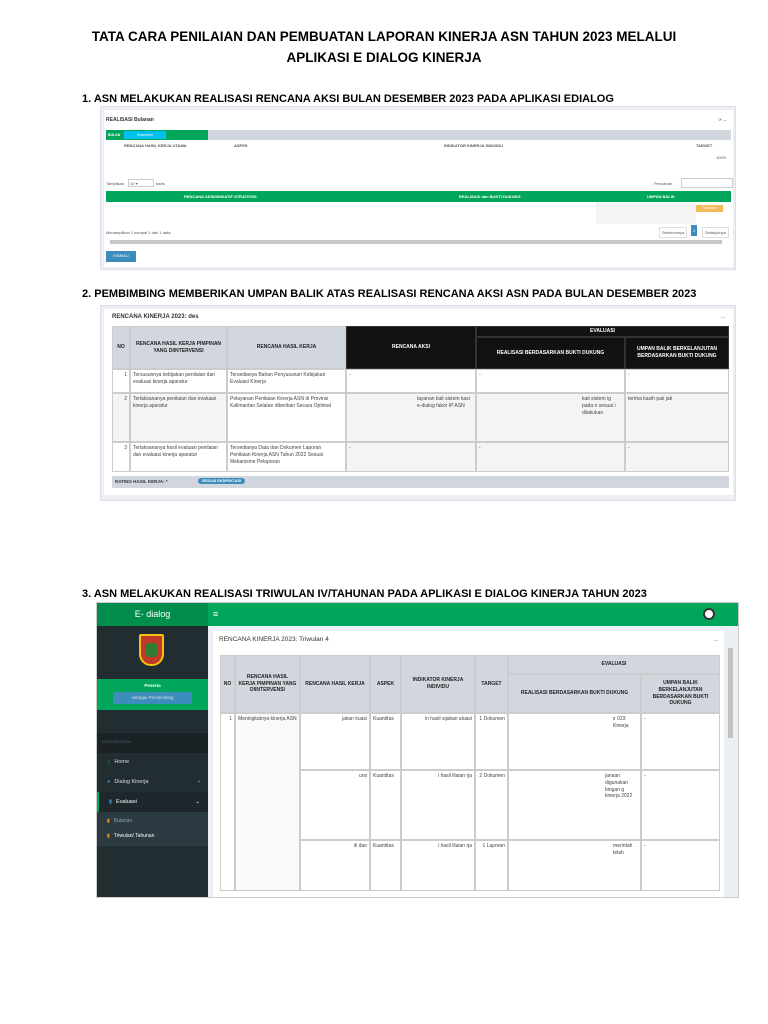 The image size is (768, 1024). I want to click on province-emblem-icon, so click(151, 650).